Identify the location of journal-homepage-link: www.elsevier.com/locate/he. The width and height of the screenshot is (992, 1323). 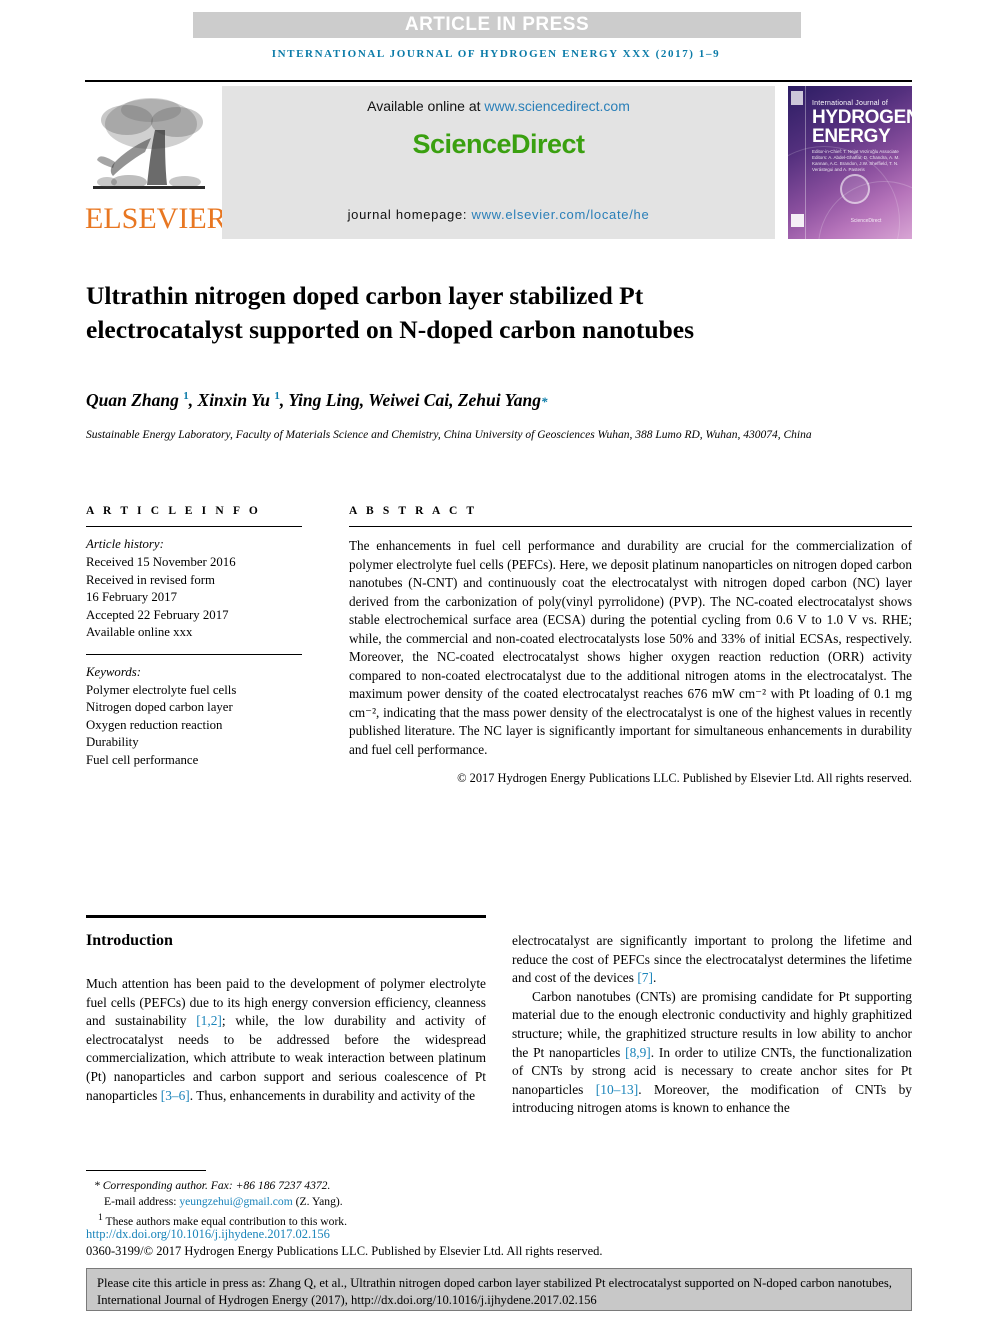
(561, 214).